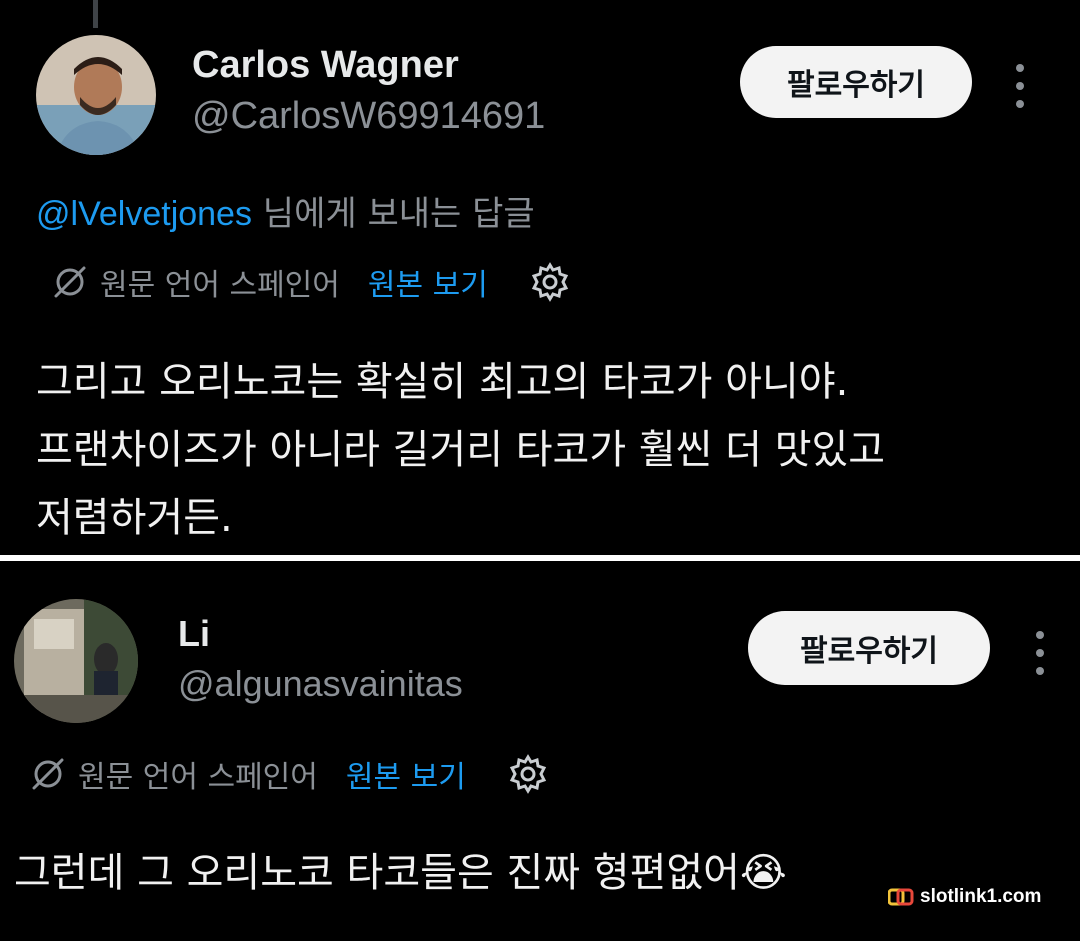 This screenshot has width=1080, height=941. Describe the element at coordinates (134, 518) in the screenshot. I see `post-text-line: 저렴하거든.` at that location.